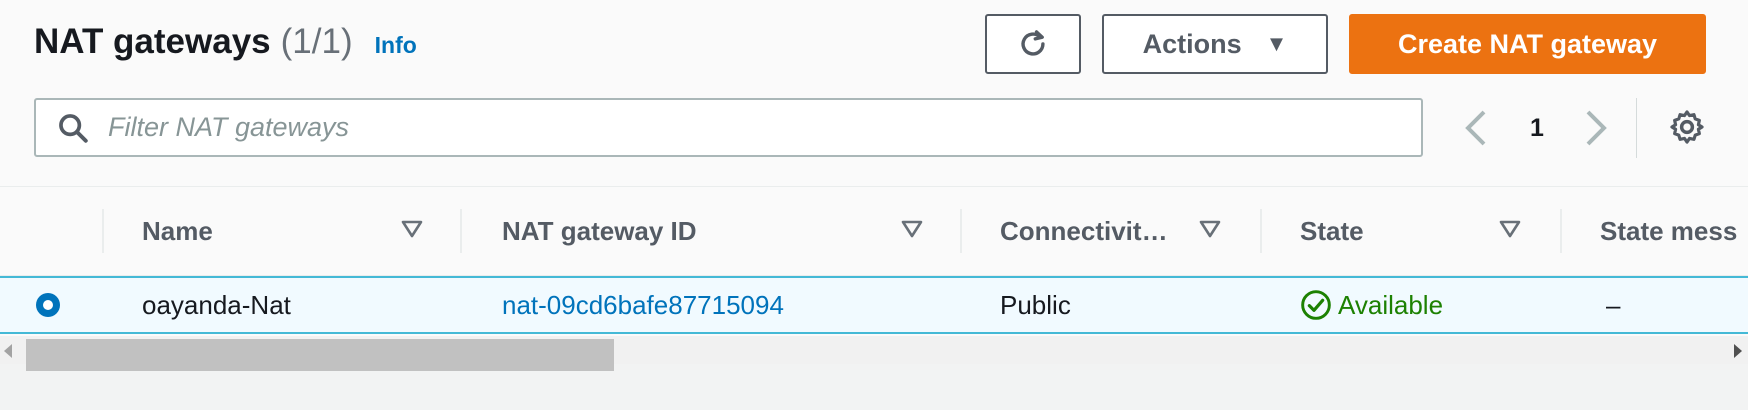 The width and height of the screenshot is (1748, 410). I want to click on create-nat-gateway-button: Create NAT gateway, so click(1527, 44).